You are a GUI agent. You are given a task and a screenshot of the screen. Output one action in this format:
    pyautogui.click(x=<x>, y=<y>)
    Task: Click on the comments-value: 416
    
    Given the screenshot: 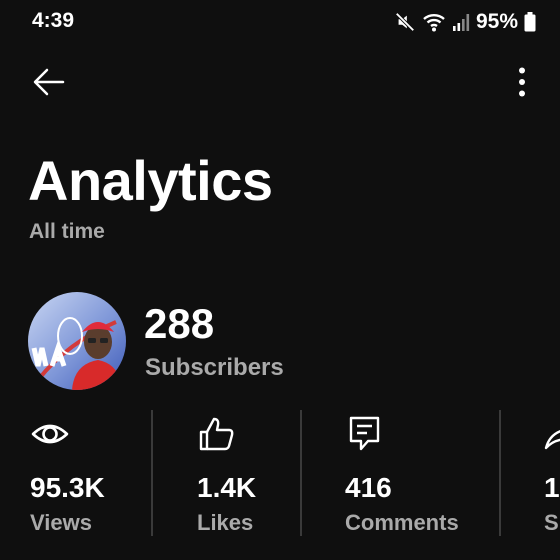 What is the action you would take?
    pyautogui.click(x=368, y=487)
    